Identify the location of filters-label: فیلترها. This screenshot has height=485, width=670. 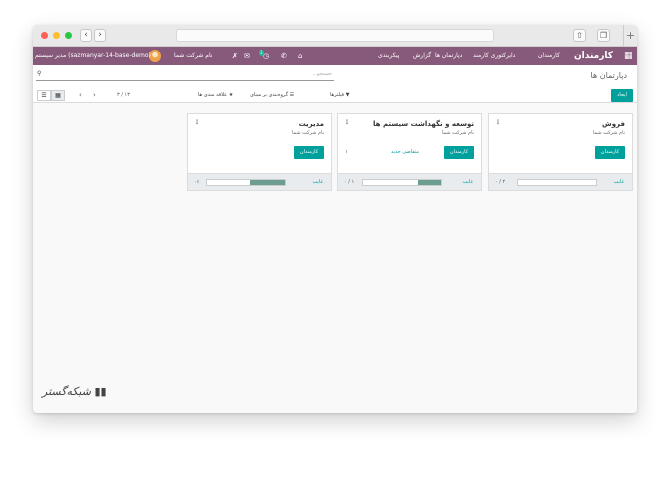
(337, 95).